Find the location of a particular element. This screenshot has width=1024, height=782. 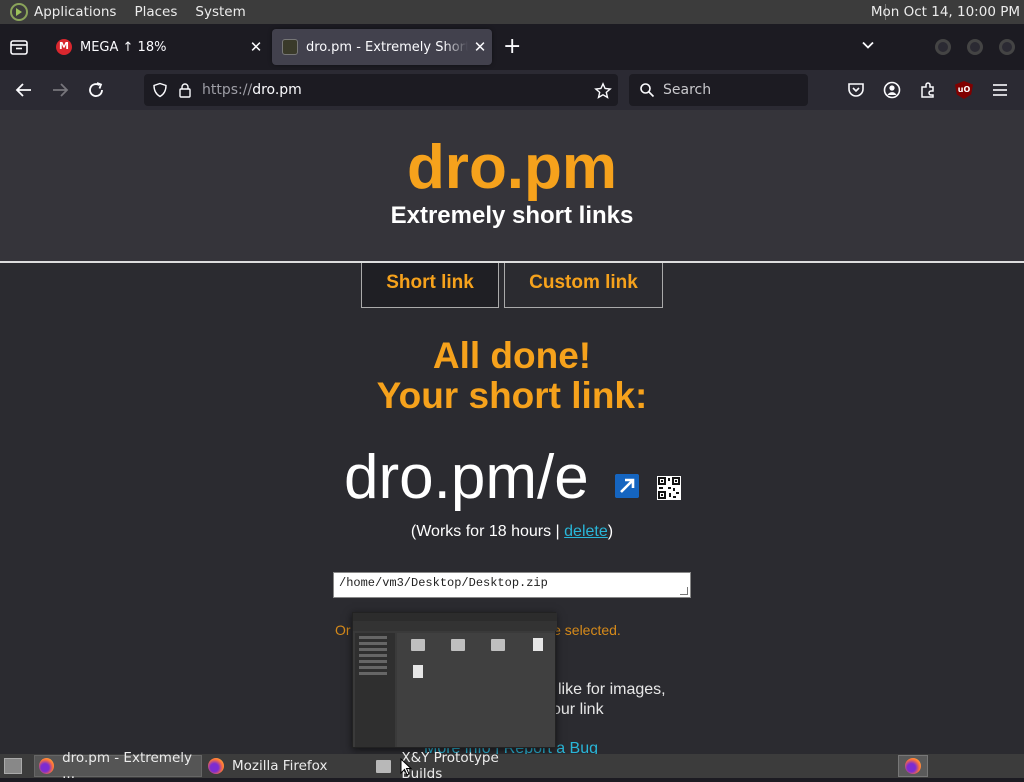

delete-link: delete is located at coordinates (586, 531).